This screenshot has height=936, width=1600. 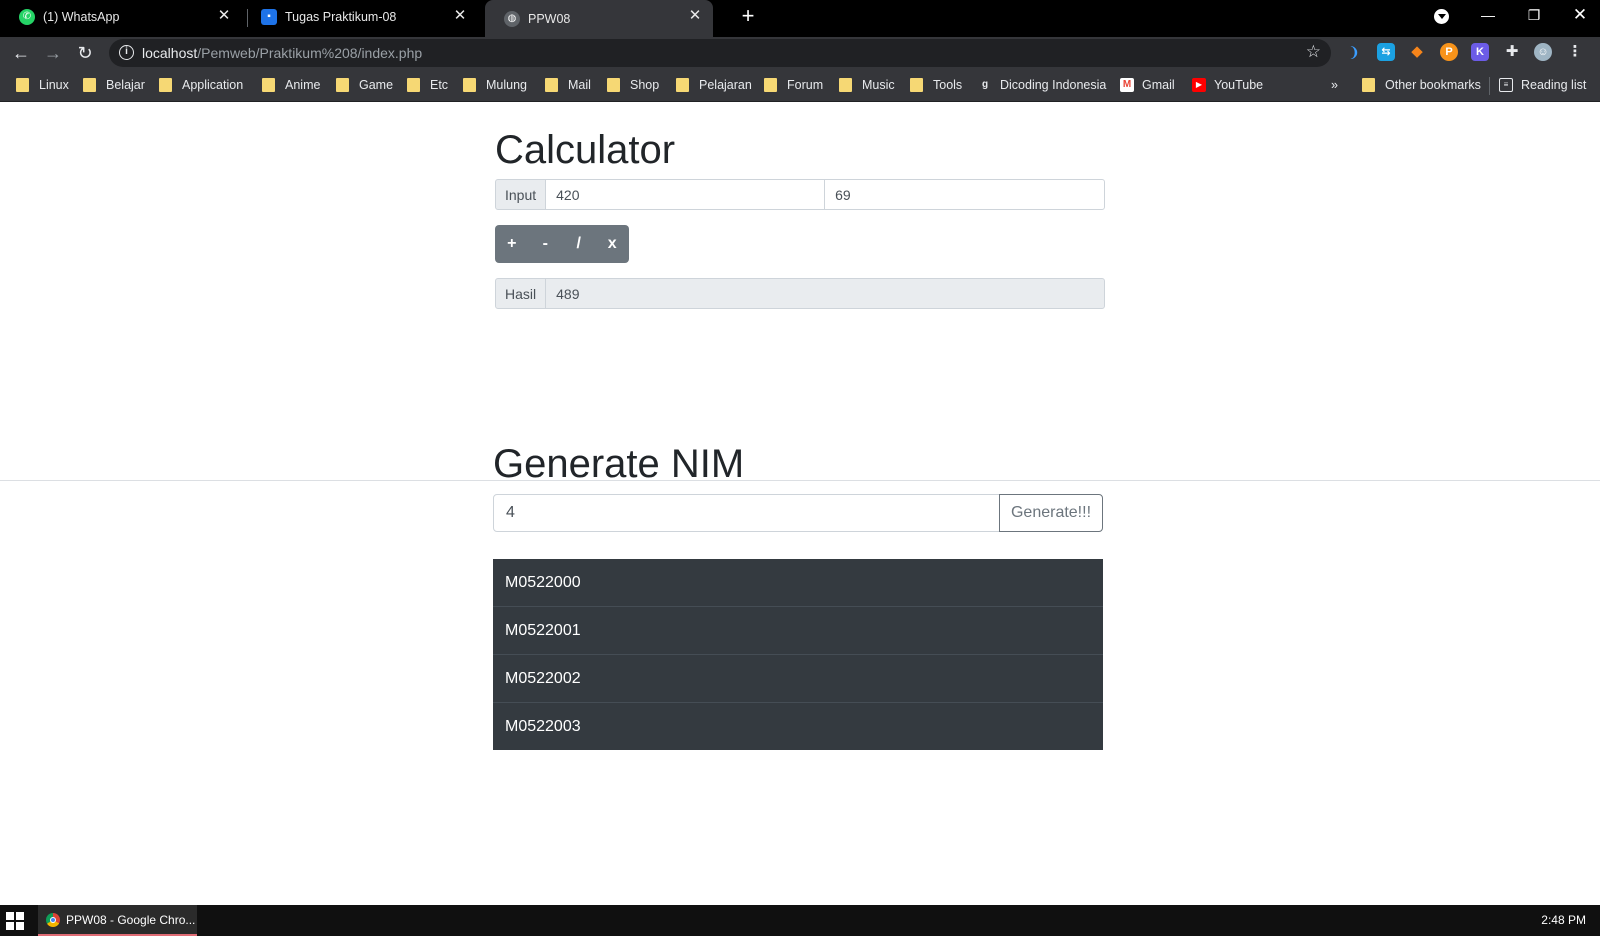 What do you see at coordinates (1313, 52) in the screenshot?
I see `bookmark-star-icon: ☆` at bounding box center [1313, 52].